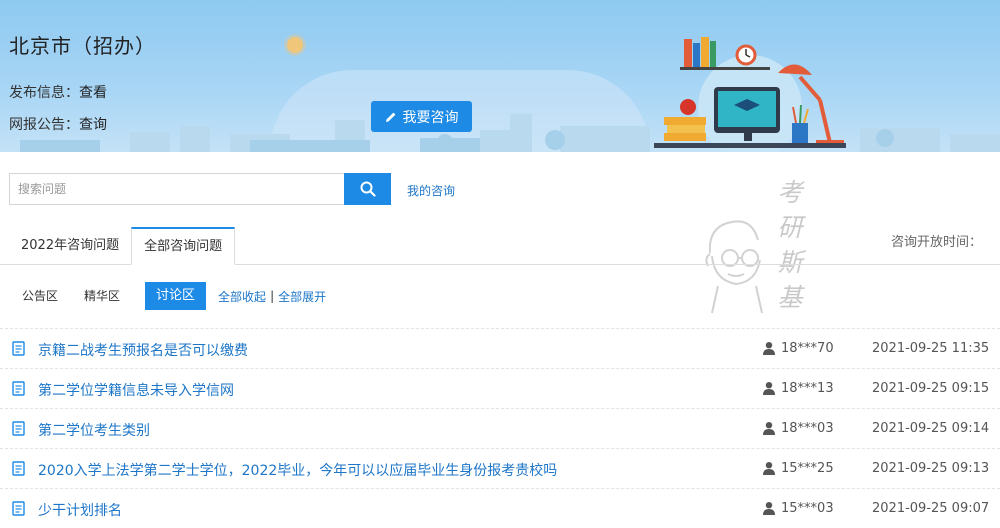 This screenshot has width=1000, height=528. Describe the element at coordinates (790, 262) in the screenshot. I see `watermark-char: 斯` at that location.